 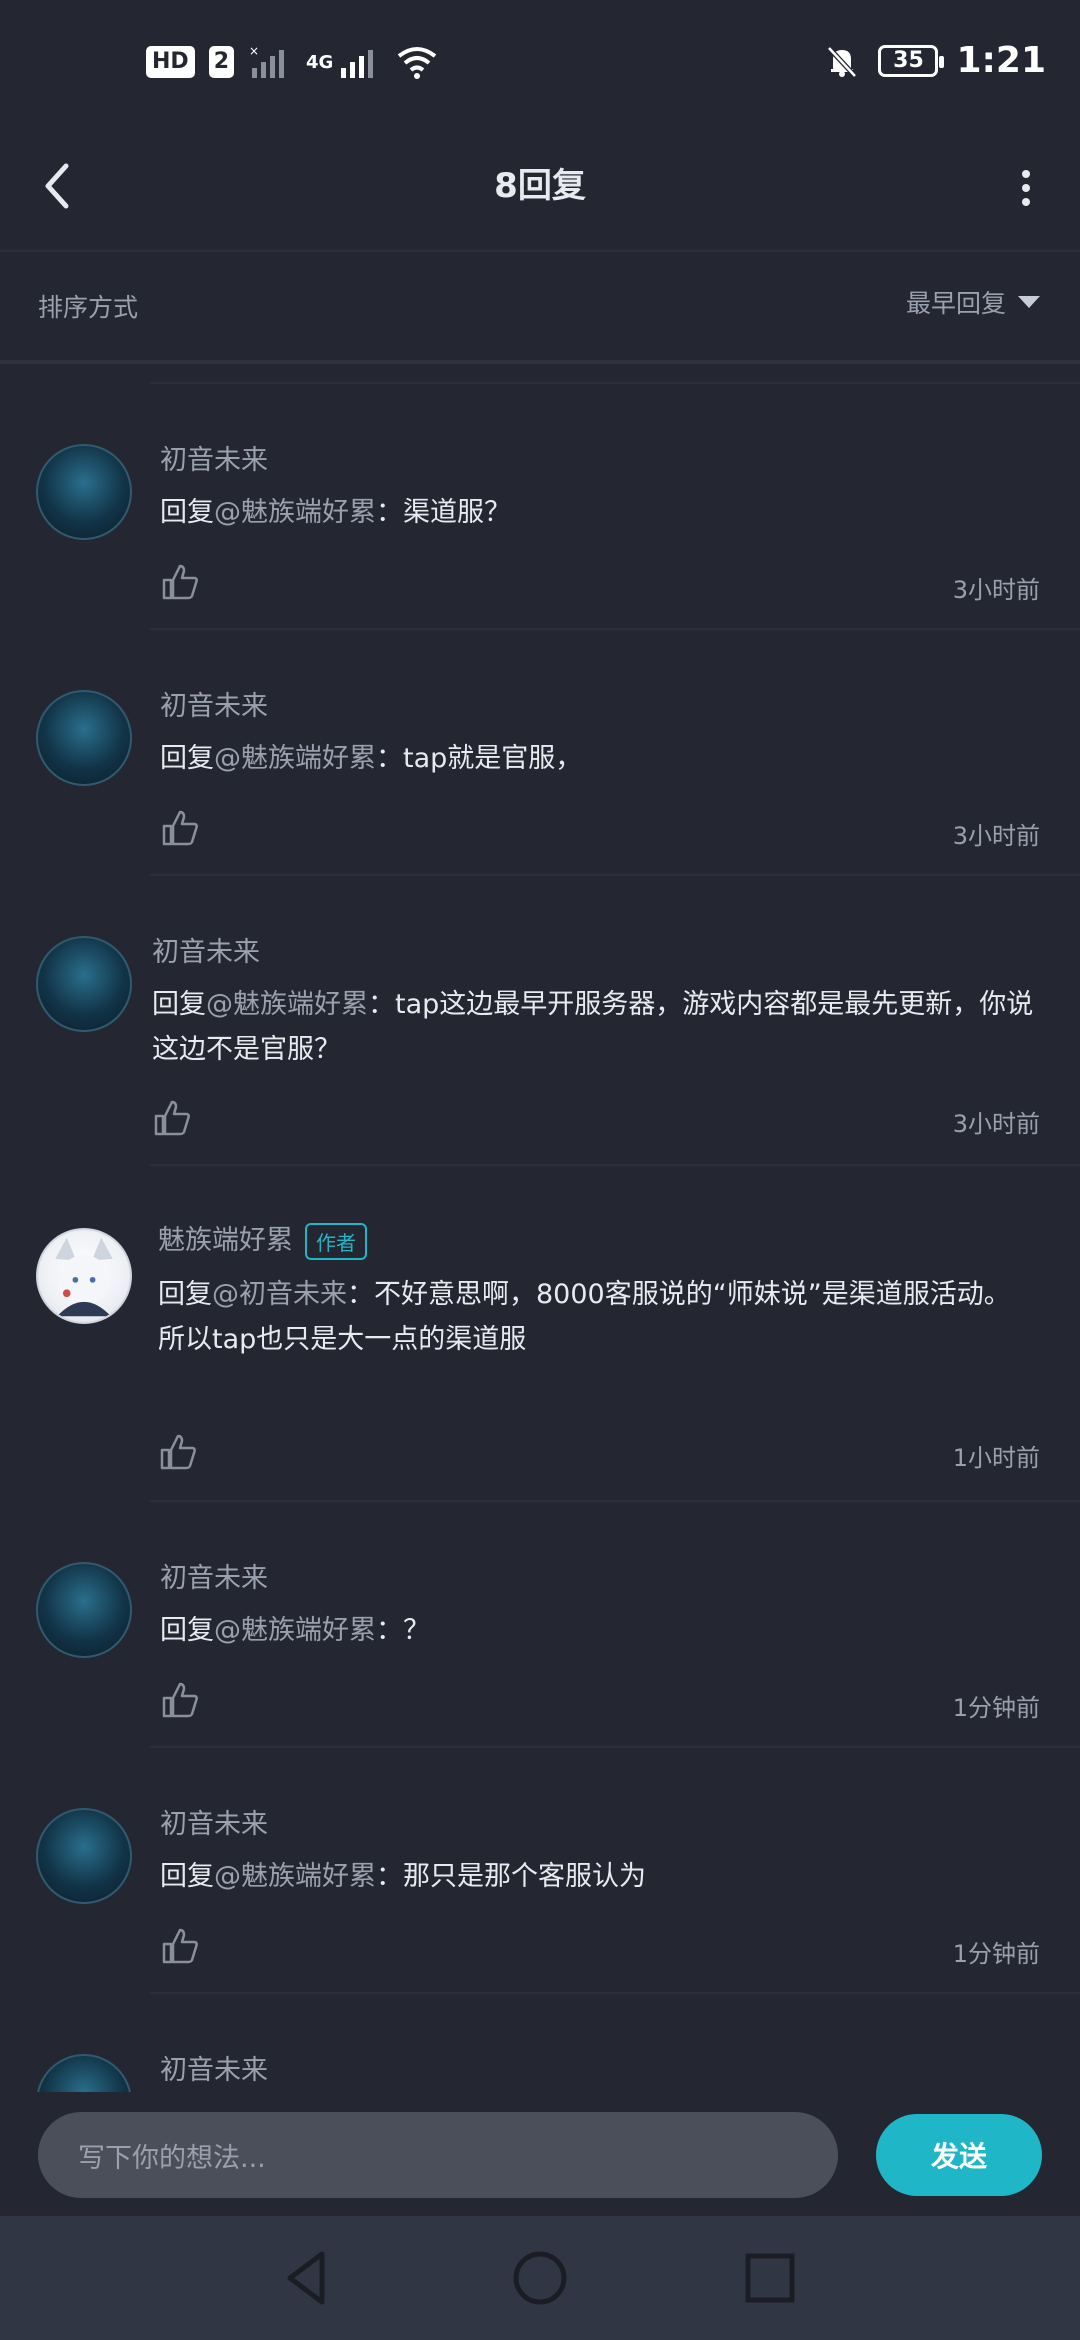 I want to click on comment-text: 回复@魅族端好累：？, so click(x=600, y=1630).